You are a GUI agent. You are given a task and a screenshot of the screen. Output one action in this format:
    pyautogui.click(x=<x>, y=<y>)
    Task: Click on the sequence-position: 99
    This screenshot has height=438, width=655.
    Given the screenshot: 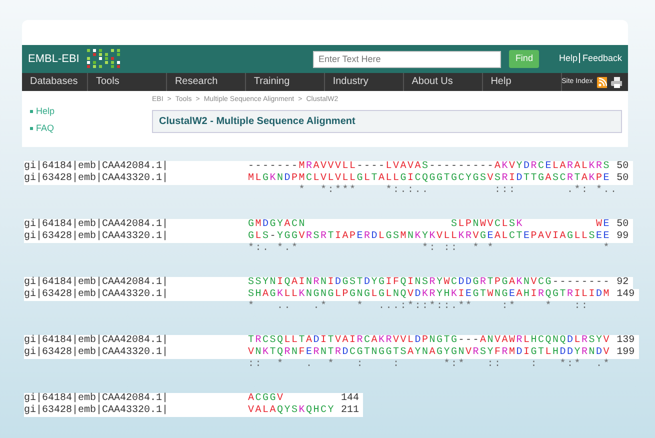 What is the action you would take?
    pyautogui.click(x=621, y=237)
    